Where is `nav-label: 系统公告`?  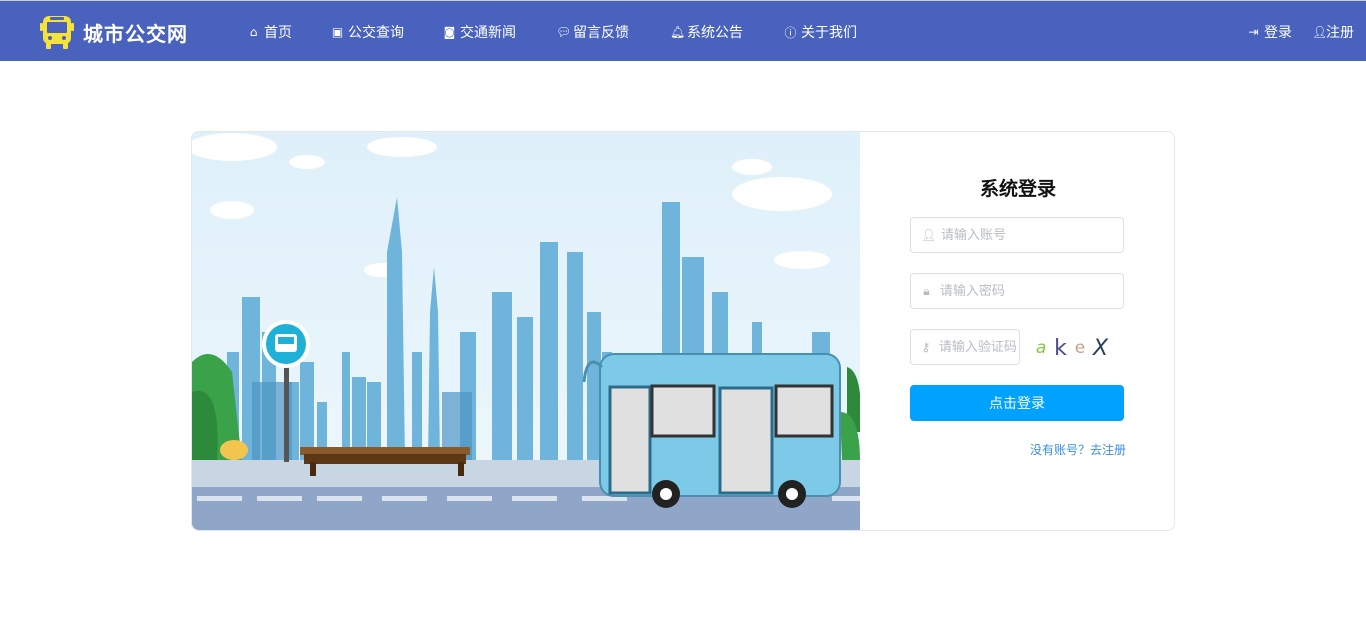 nav-label: 系统公告 is located at coordinates (715, 33).